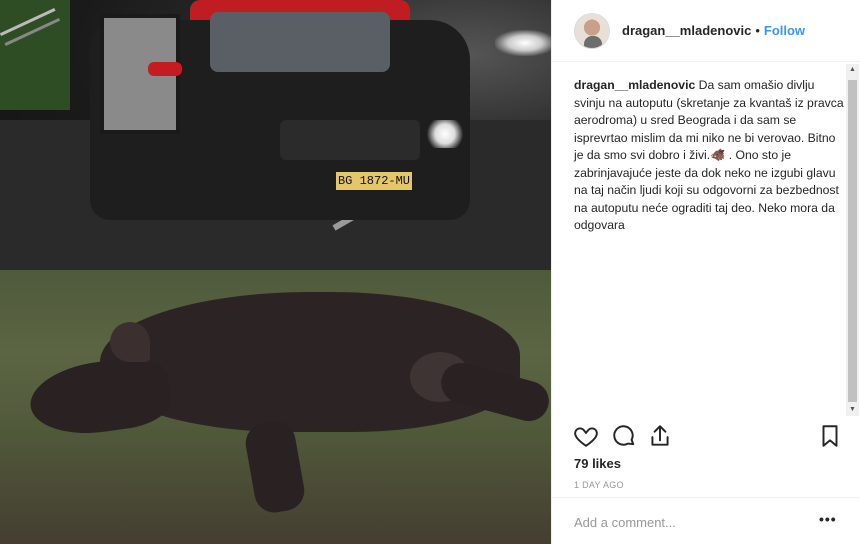  What do you see at coordinates (275, 467) in the screenshot?
I see `boar-front-leg` at bounding box center [275, 467].